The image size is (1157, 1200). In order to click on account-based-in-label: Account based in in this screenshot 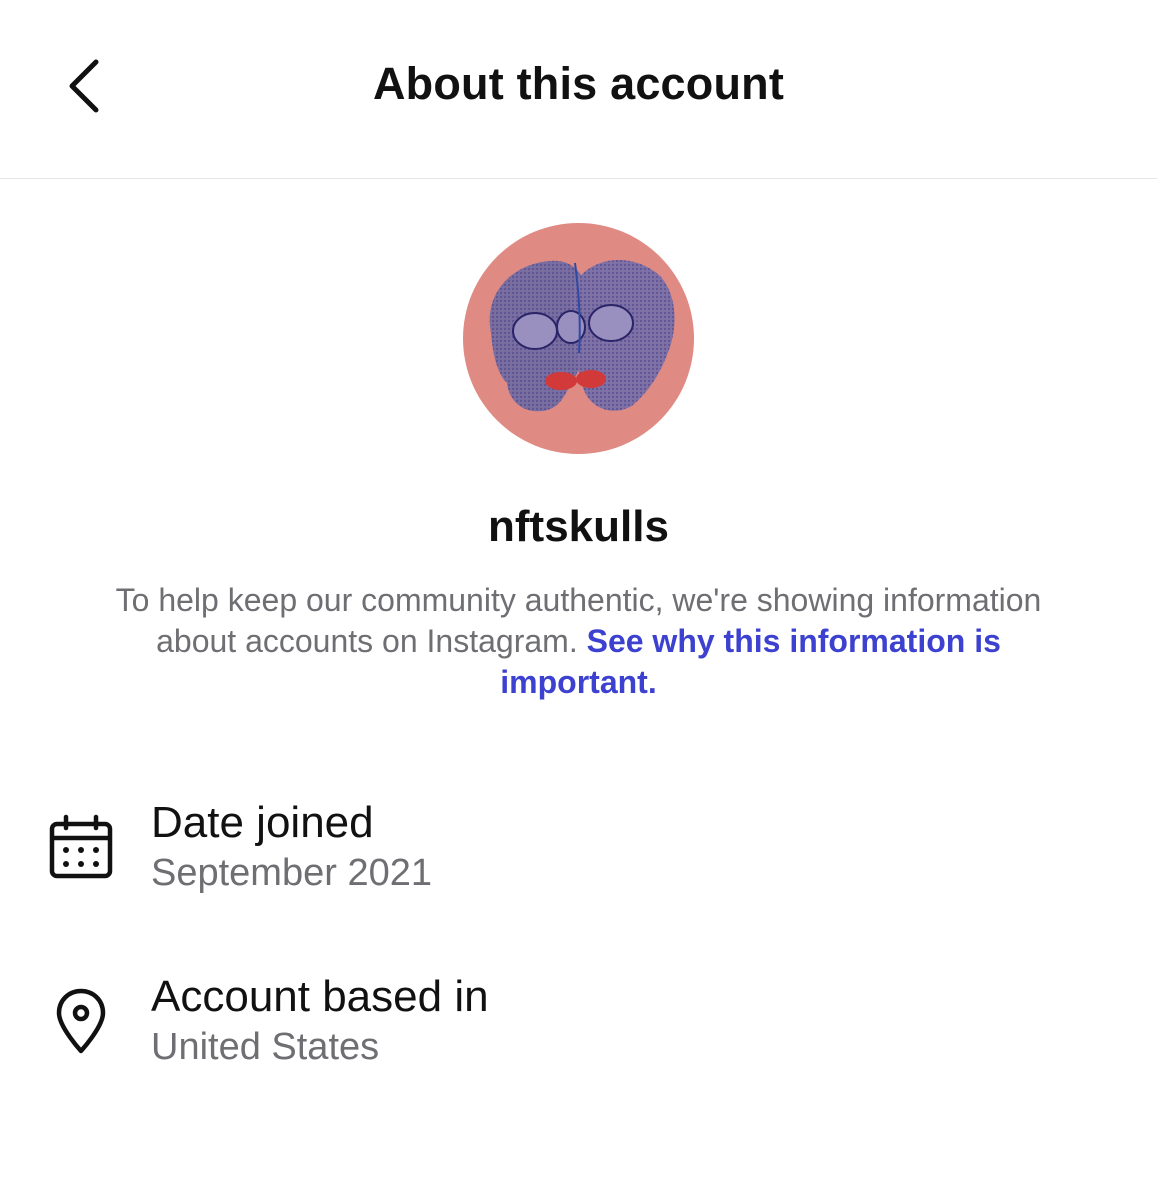, I will do `click(320, 996)`.